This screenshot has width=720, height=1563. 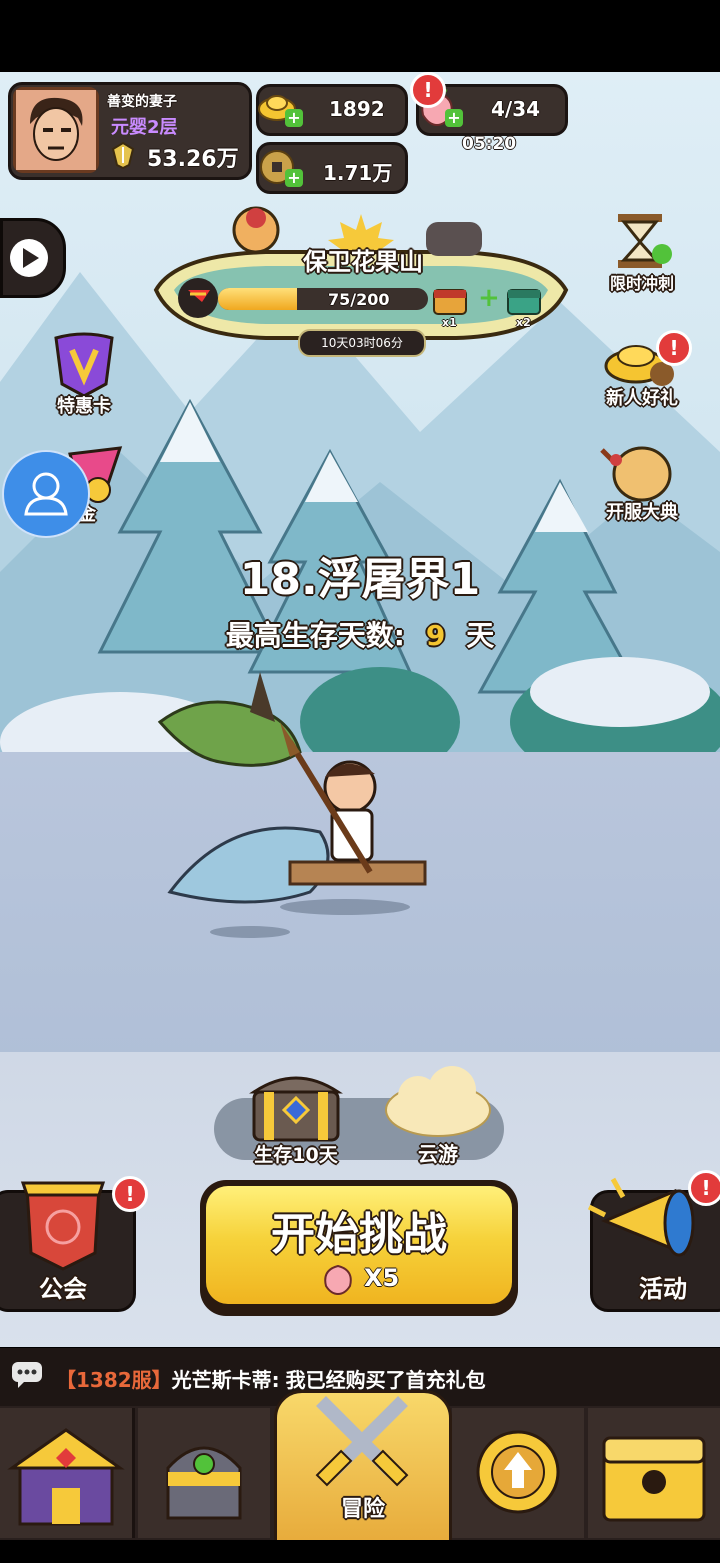 I want to click on add-coin-icon: +, so click(x=294, y=178).